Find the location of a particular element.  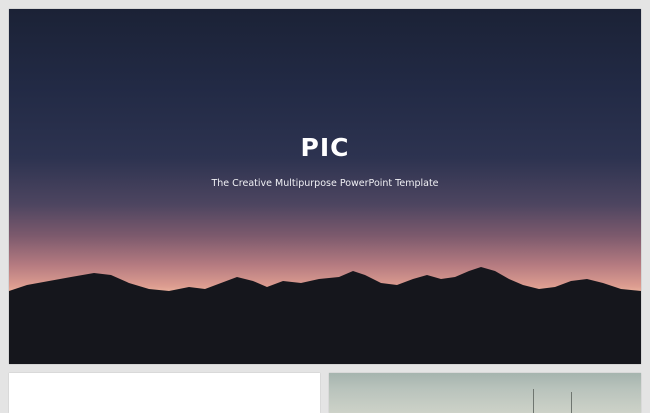

boat-mast is located at coordinates (533, 401).